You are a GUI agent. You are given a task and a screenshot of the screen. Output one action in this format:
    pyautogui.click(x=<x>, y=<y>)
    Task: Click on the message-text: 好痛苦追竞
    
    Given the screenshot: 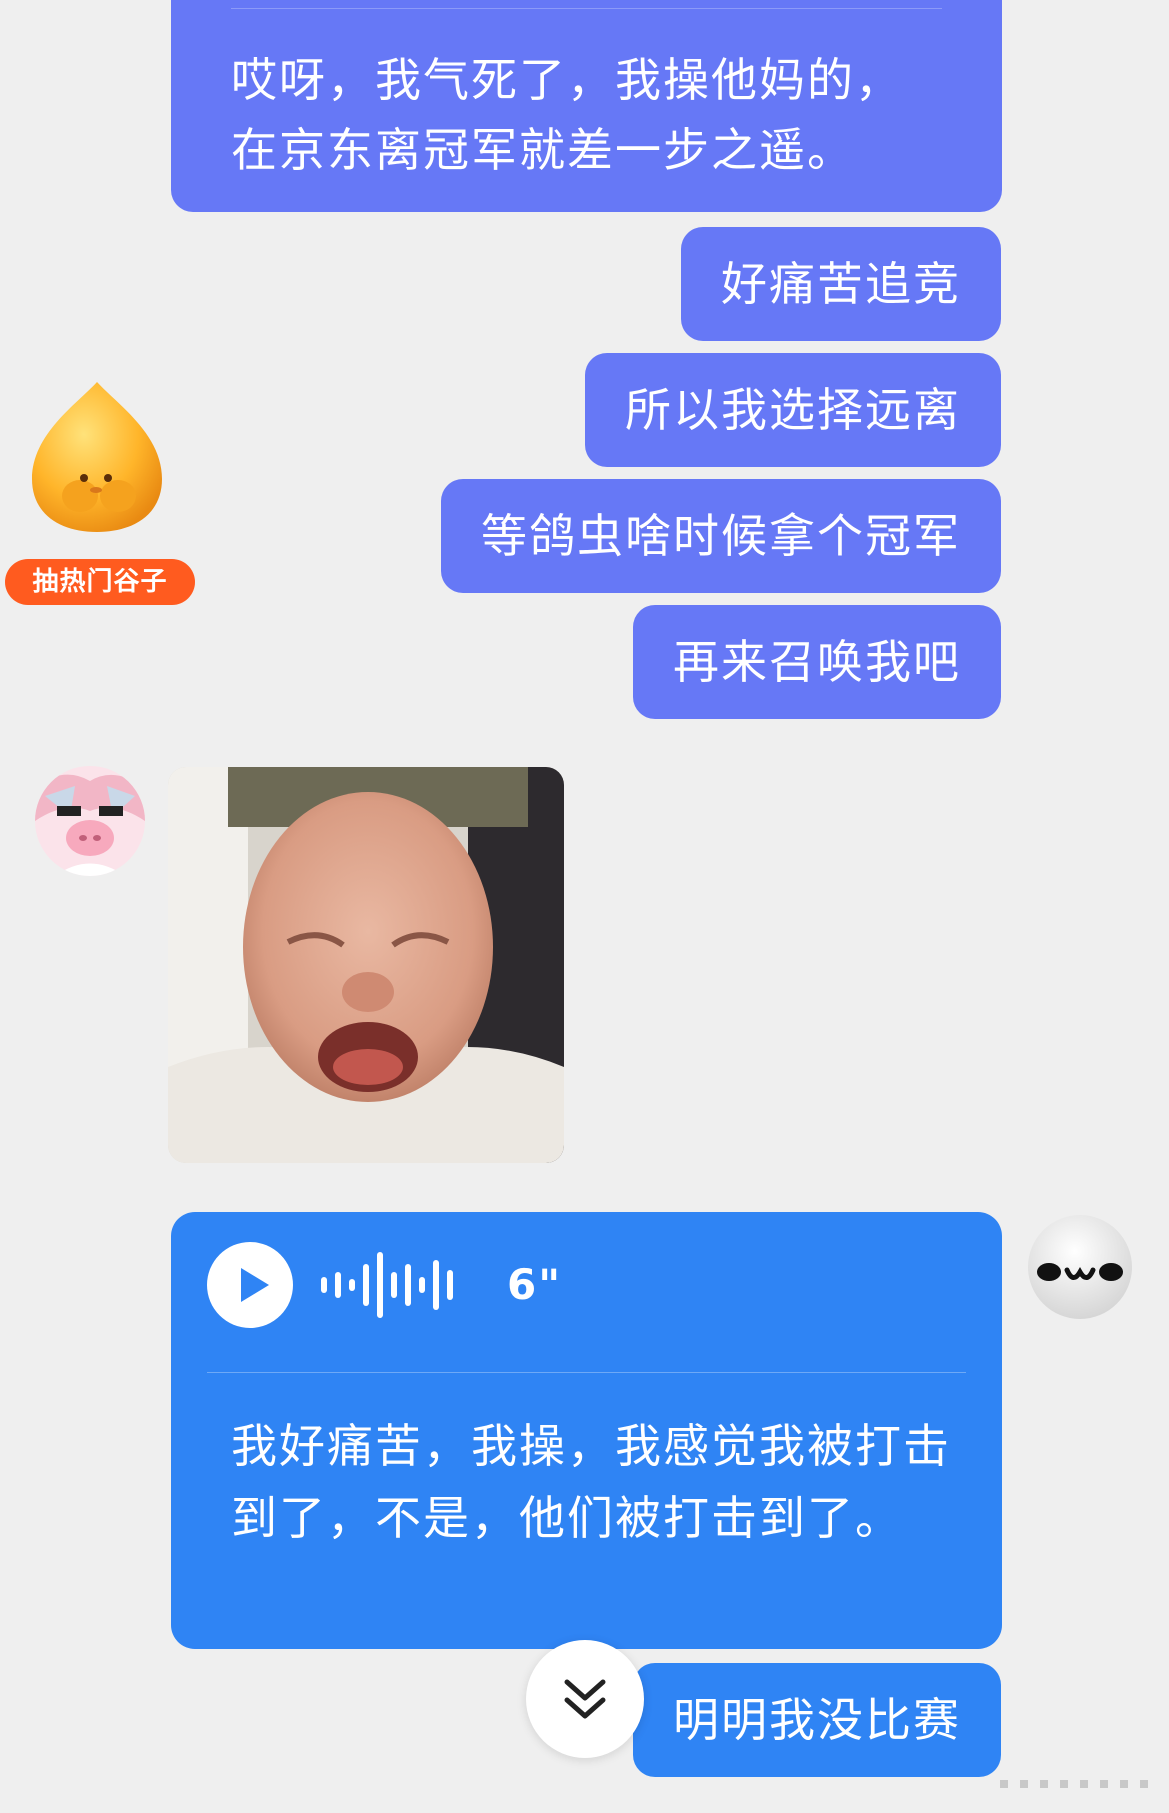 What is the action you would take?
    pyautogui.click(x=841, y=284)
    